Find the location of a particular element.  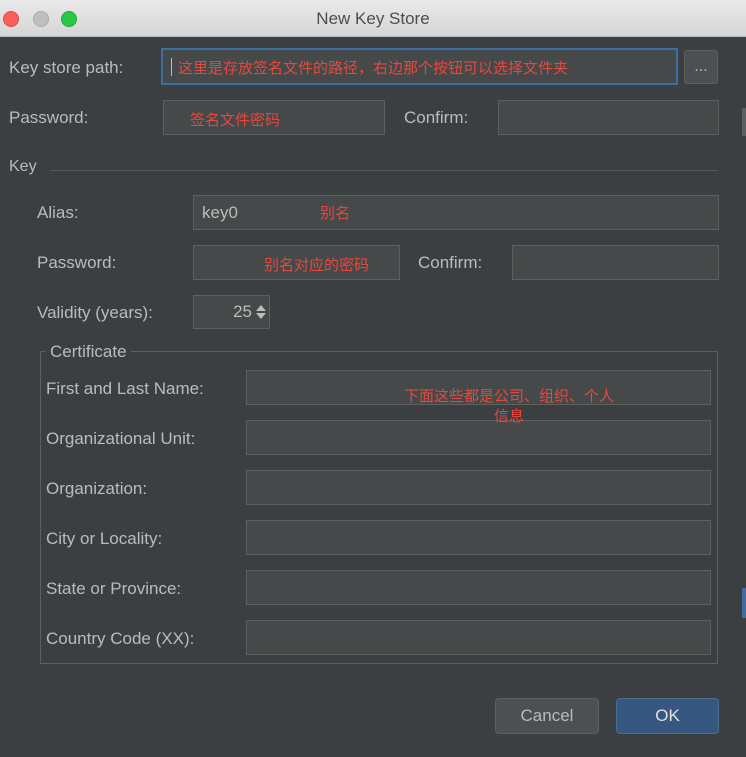

window-title: New Key Store is located at coordinates (373, 18).